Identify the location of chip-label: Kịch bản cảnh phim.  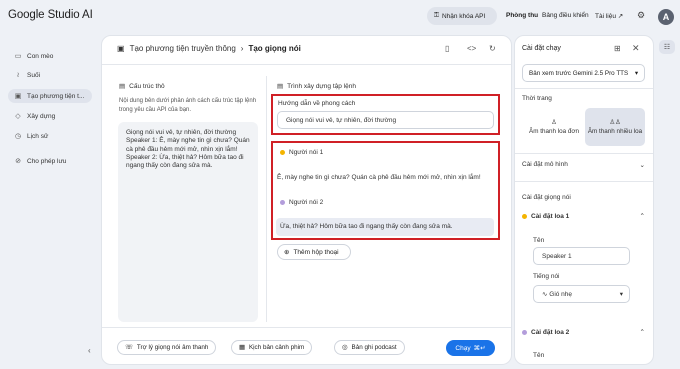
(276, 347).